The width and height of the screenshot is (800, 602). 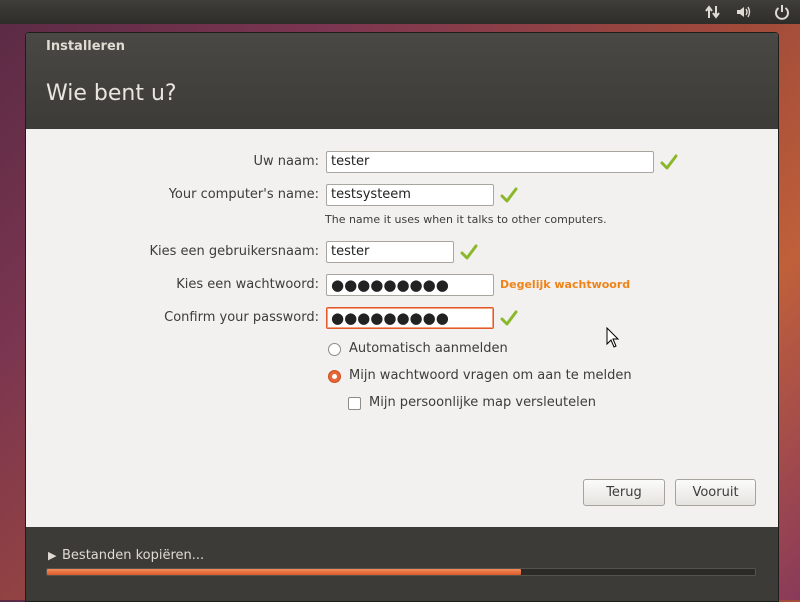 I want to click on auto-login-label: Automatisch aanmelden, so click(x=428, y=348).